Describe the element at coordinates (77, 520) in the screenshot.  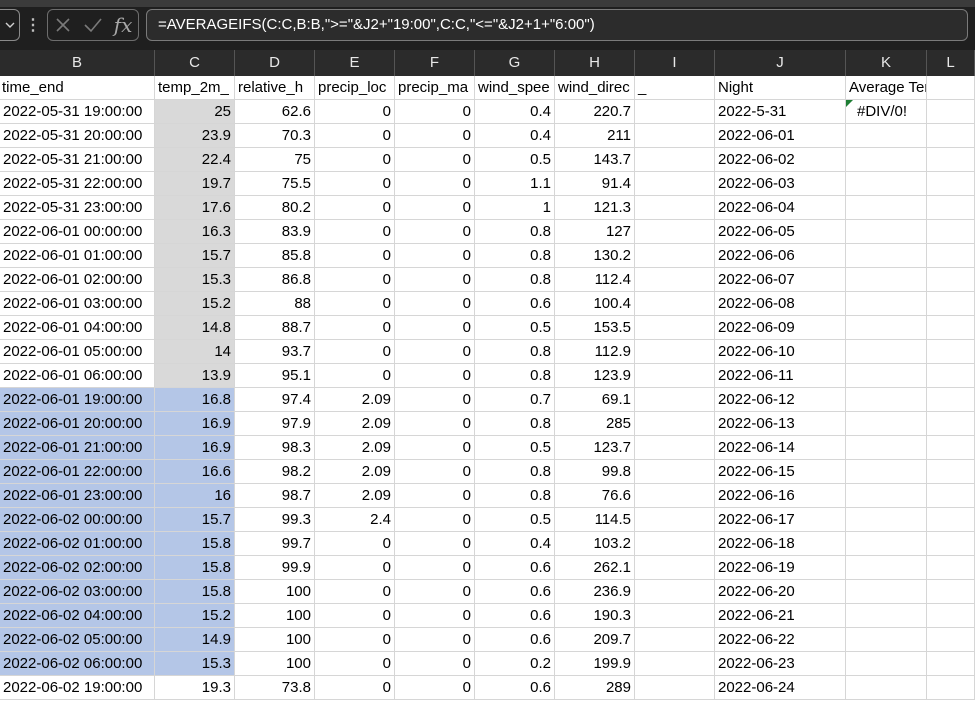
I see `cell-b: 2022-06-02 00:00:00` at that location.